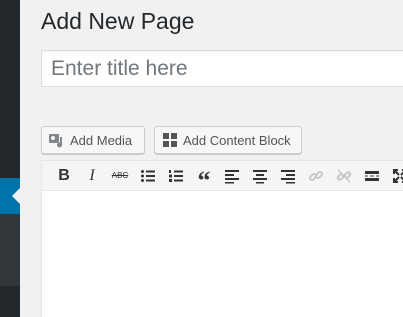 The height and width of the screenshot is (317, 403). I want to click on align-left-button, so click(232, 176).